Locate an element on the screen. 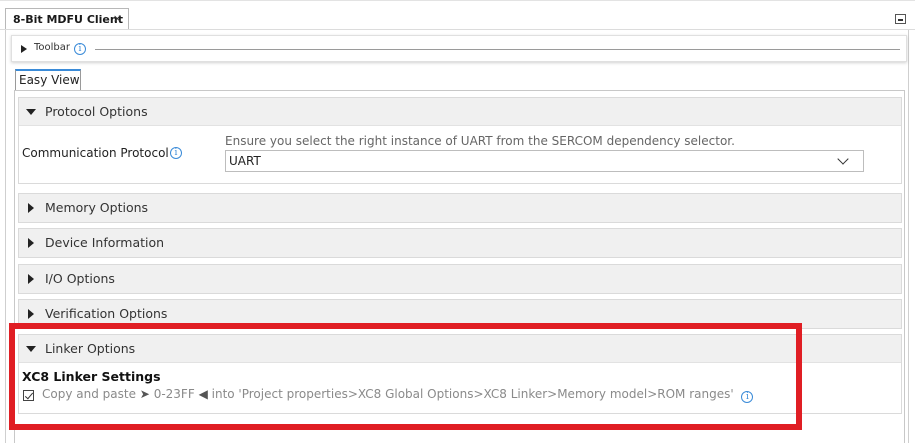 This screenshot has width=915, height=443. device-information-header: Device Information is located at coordinates (460, 243).